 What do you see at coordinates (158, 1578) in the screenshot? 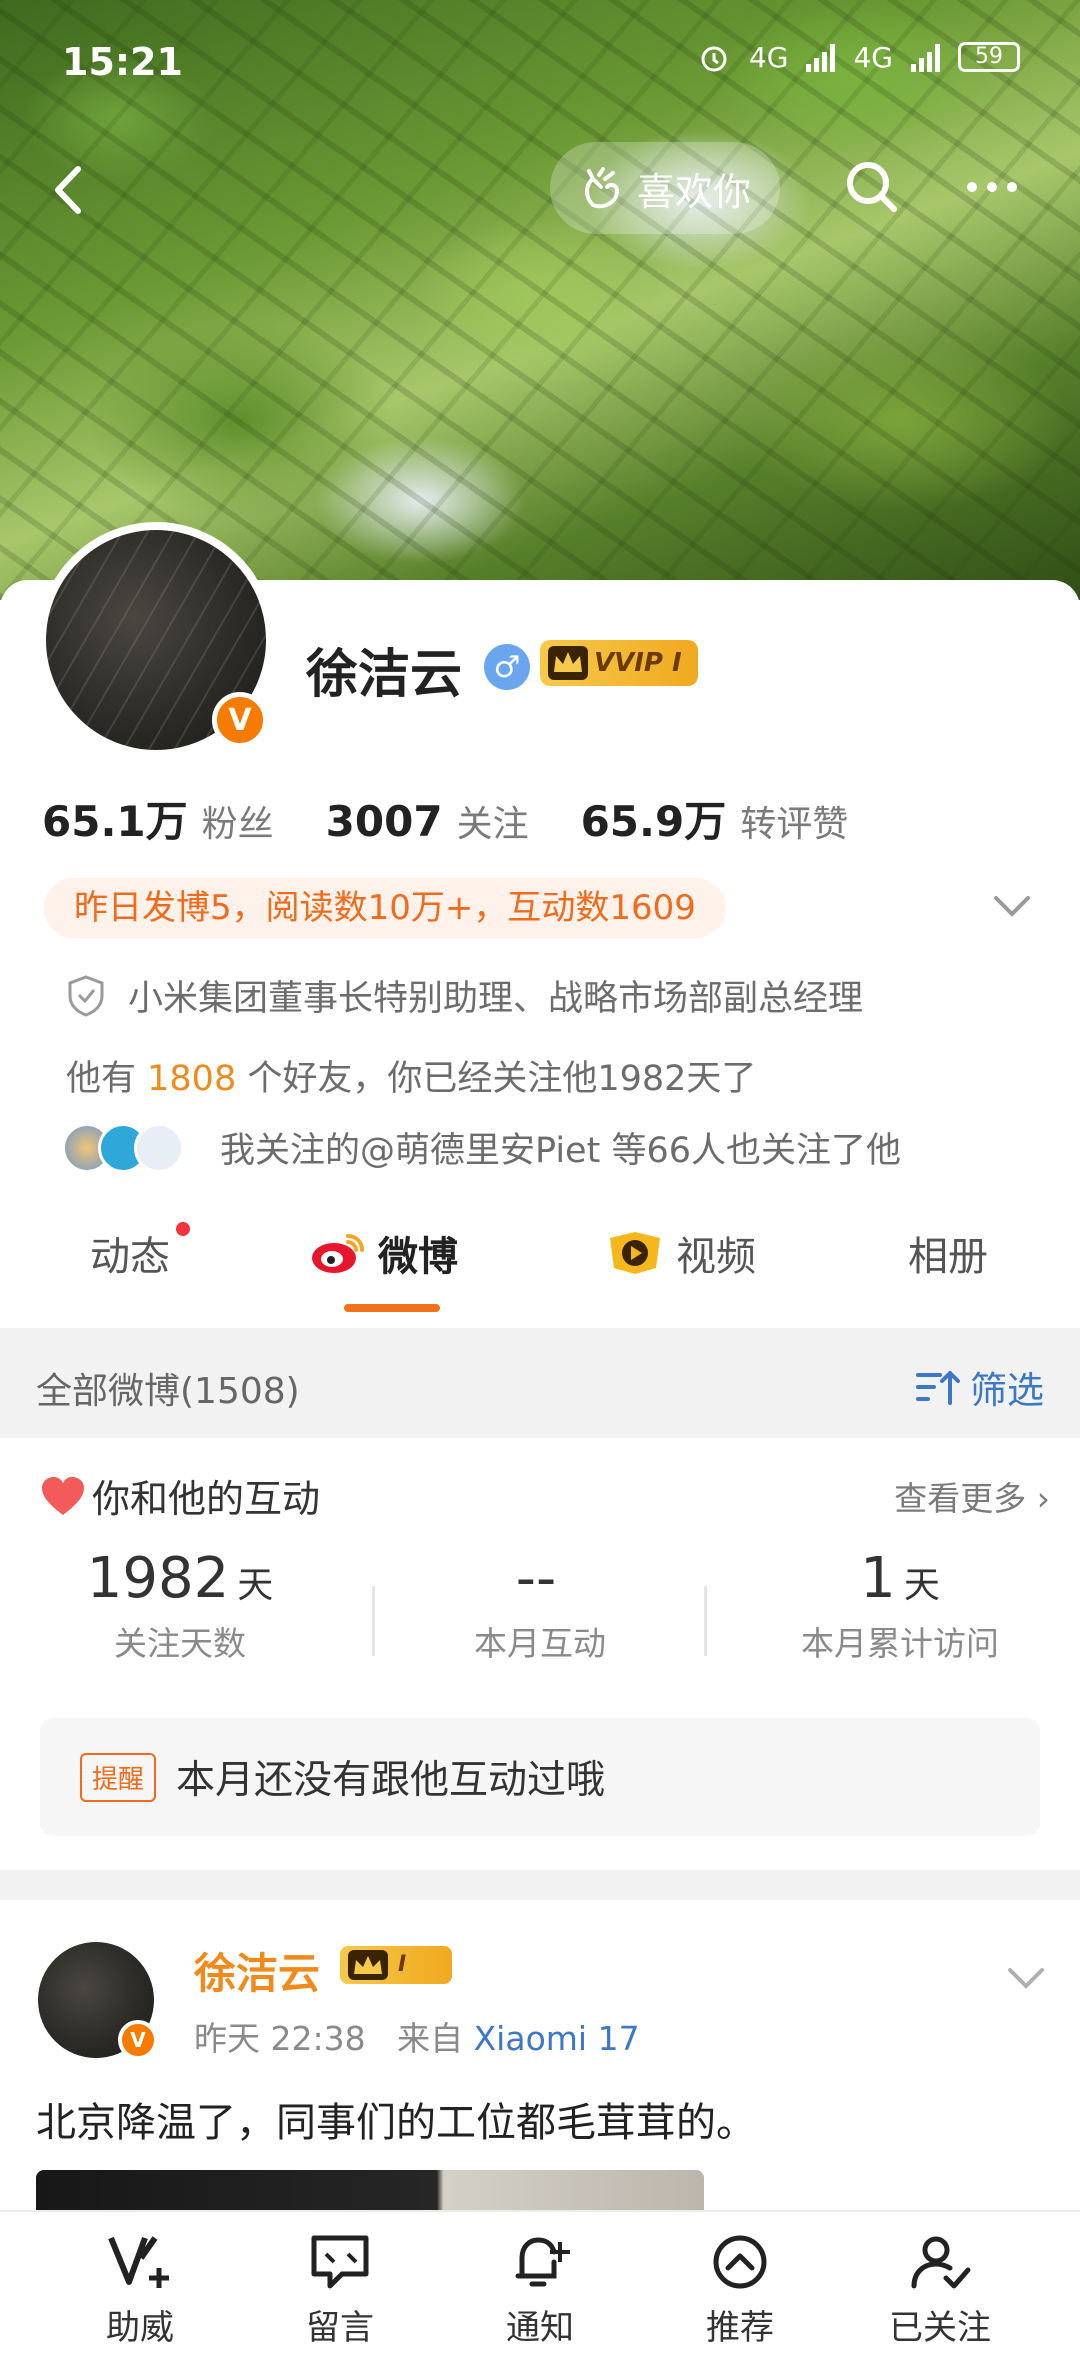
I see `follow-days-value: 1982` at bounding box center [158, 1578].